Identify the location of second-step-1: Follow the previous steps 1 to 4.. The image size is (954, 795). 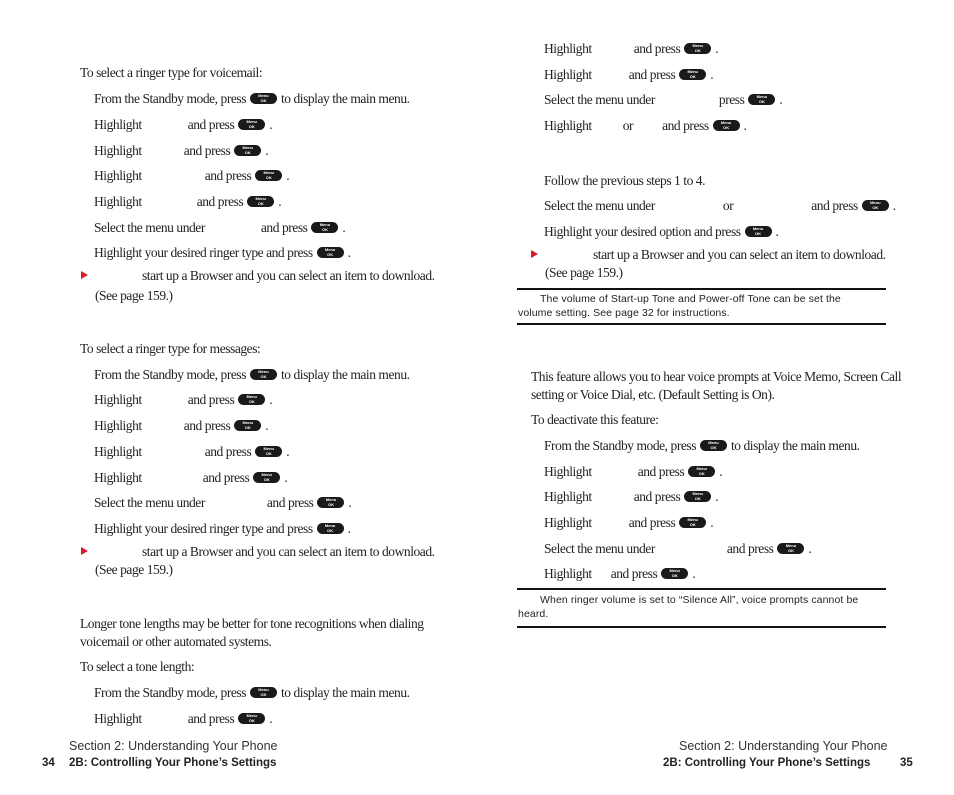
(625, 180).